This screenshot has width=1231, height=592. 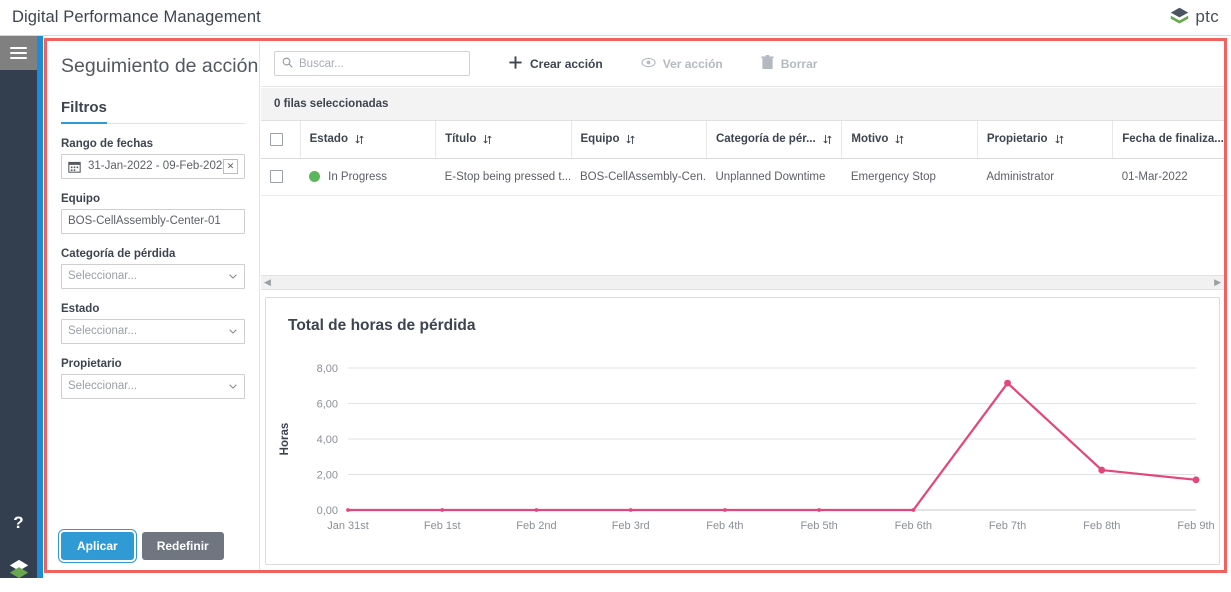 I want to click on x-axis-tick-label: Feb 9th, so click(x=1195, y=526).